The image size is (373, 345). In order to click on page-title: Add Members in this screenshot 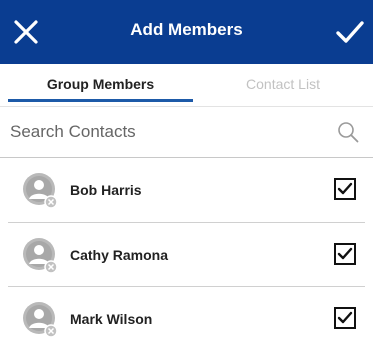, I will do `click(186, 29)`.